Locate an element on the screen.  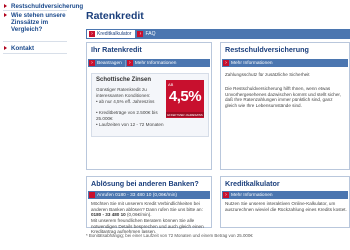
tab-label: FAQ is located at coordinates (150, 34).